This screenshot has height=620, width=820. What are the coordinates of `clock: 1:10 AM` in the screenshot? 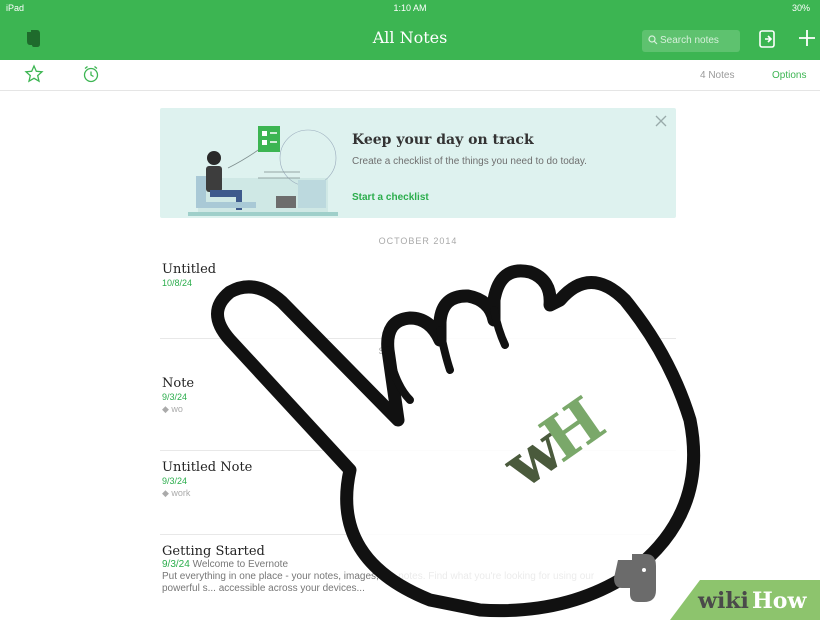 It's located at (410, 8).